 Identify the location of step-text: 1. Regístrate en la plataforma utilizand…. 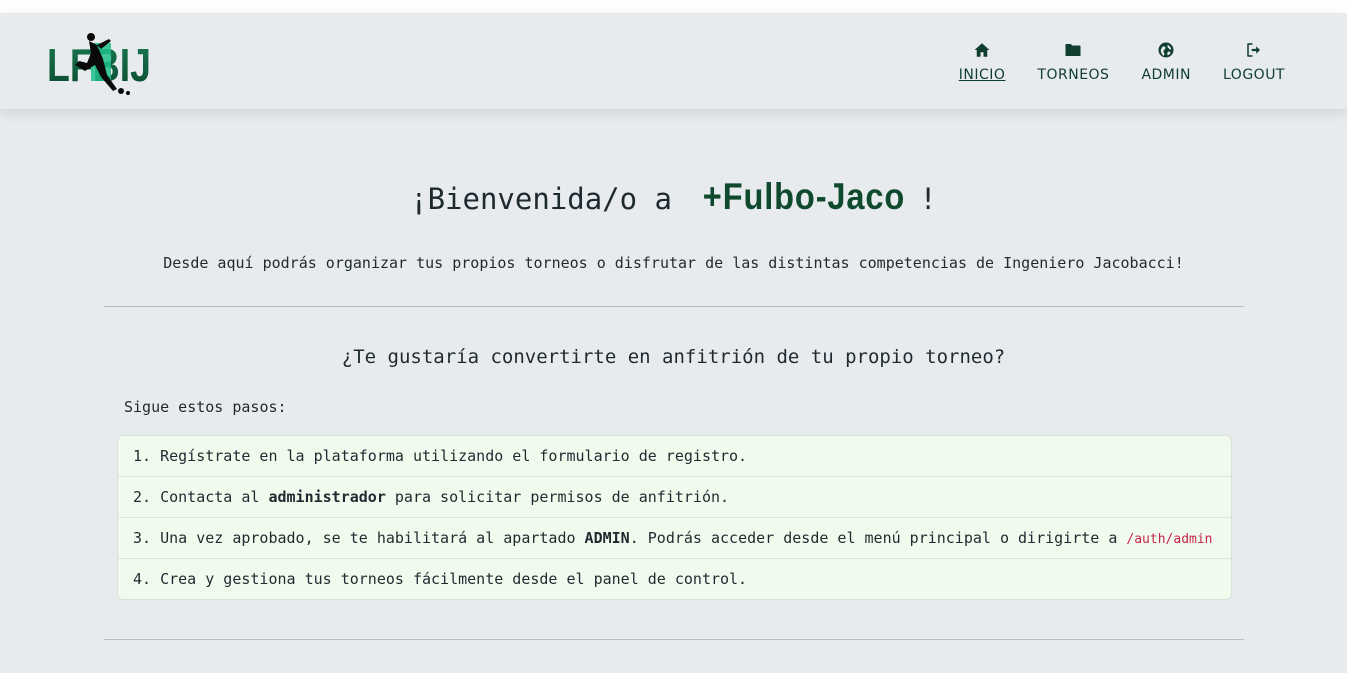
(440, 456).